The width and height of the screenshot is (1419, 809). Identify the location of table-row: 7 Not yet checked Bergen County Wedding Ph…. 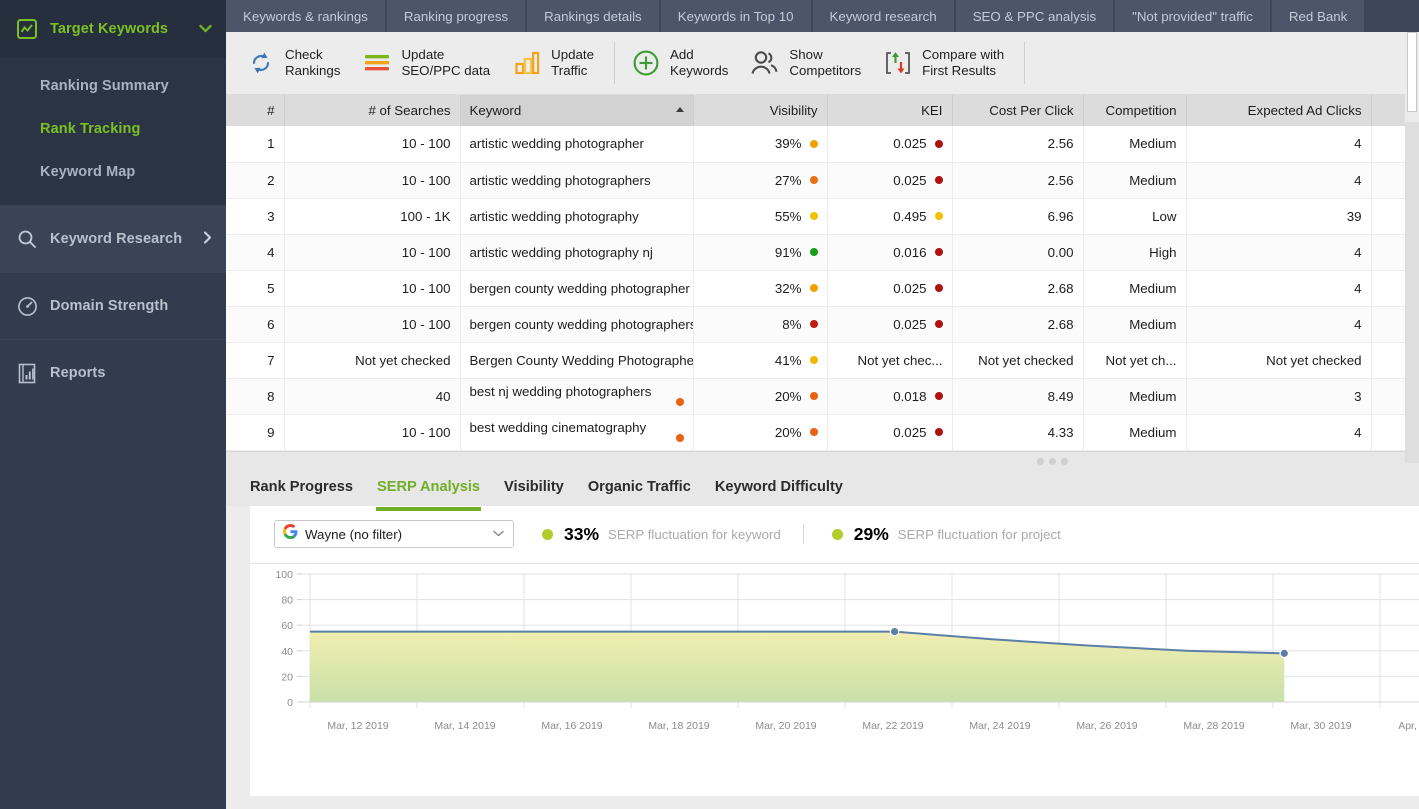
(822, 360).